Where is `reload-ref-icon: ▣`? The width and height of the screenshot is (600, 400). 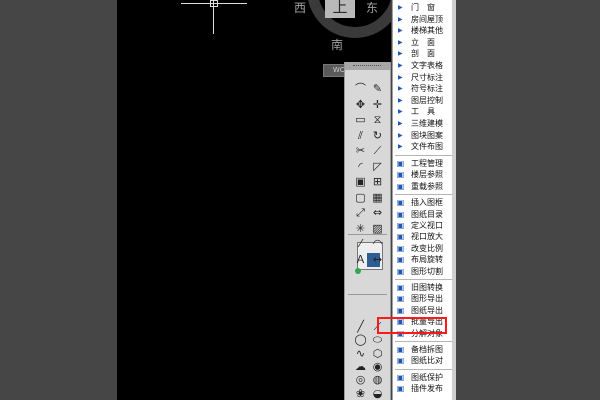
reload-ref-icon: ▣ is located at coordinates (400, 186).